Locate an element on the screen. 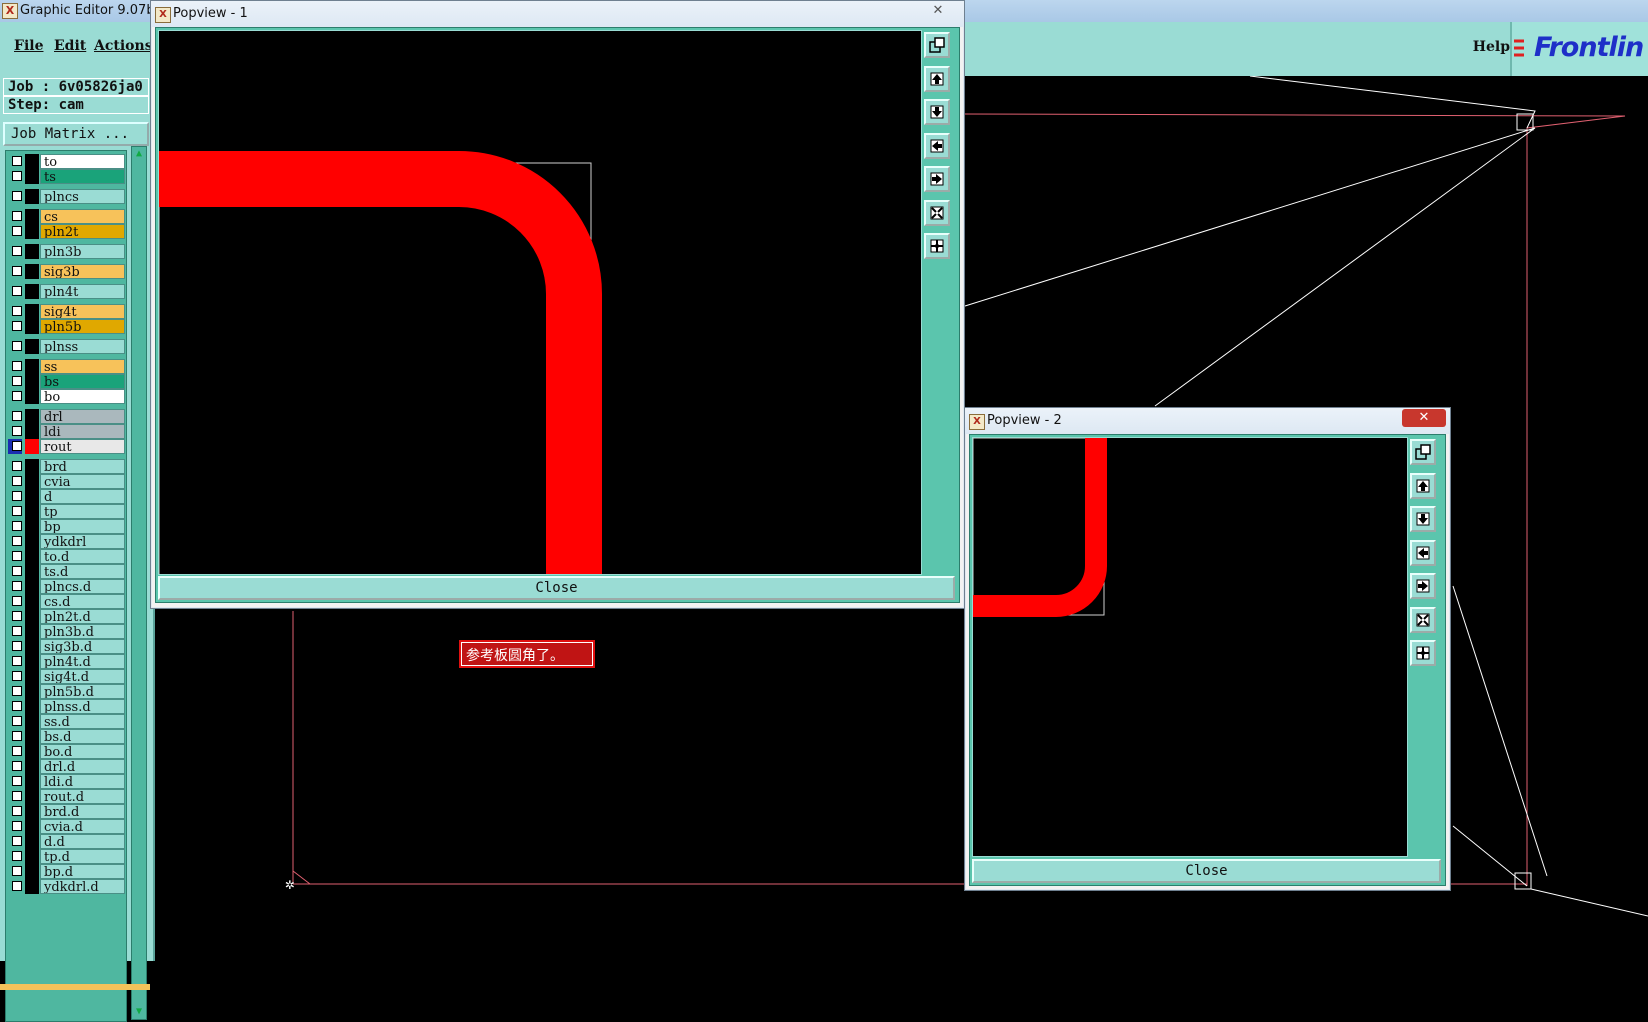  layer-row-plncs-d: plncs.d is located at coordinates (67, 586).